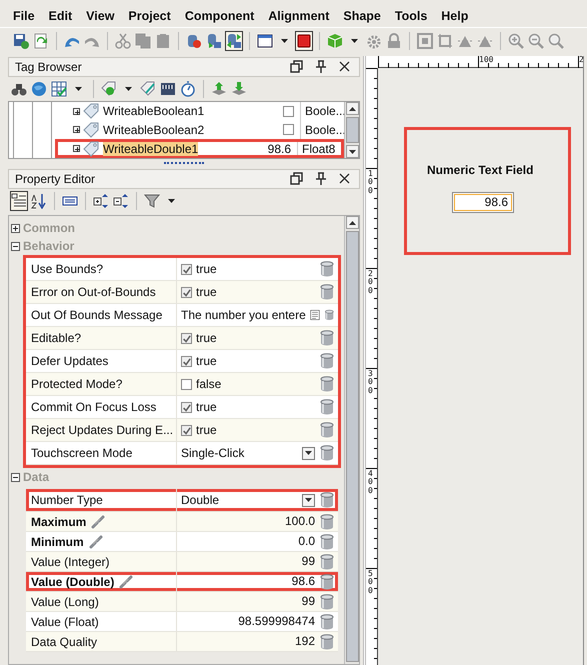 The height and width of the screenshot is (665, 587). I want to click on splitter-handle, so click(184, 163).